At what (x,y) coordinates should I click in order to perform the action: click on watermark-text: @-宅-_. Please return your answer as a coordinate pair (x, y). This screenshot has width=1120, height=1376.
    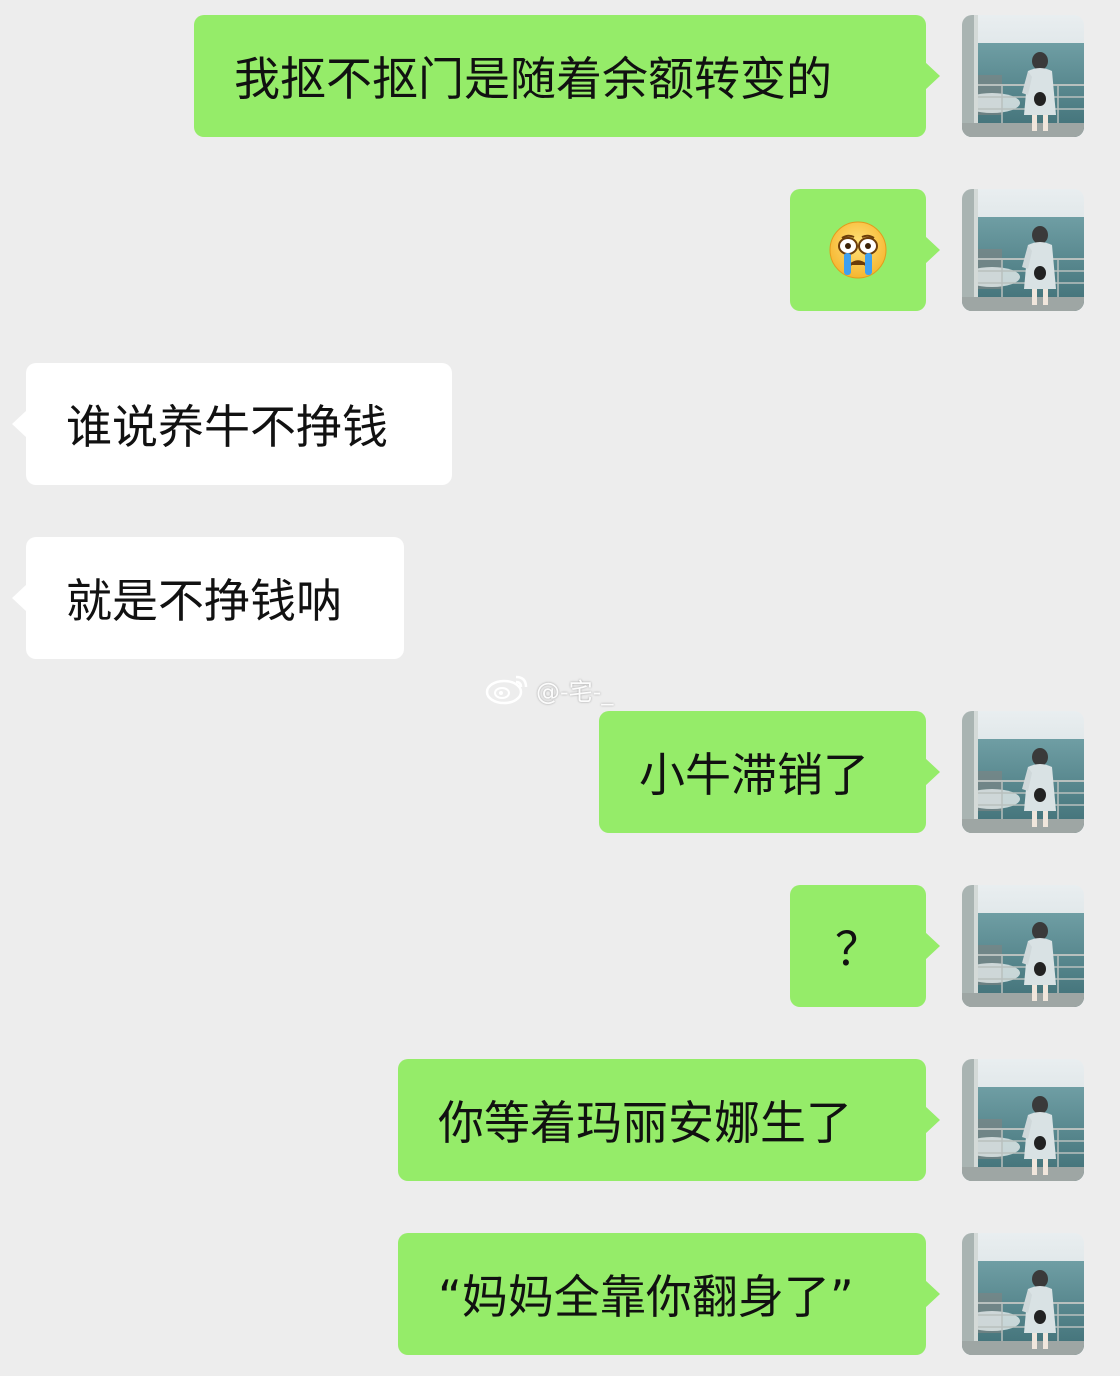
    Looking at the image, I should click on (575, 691).